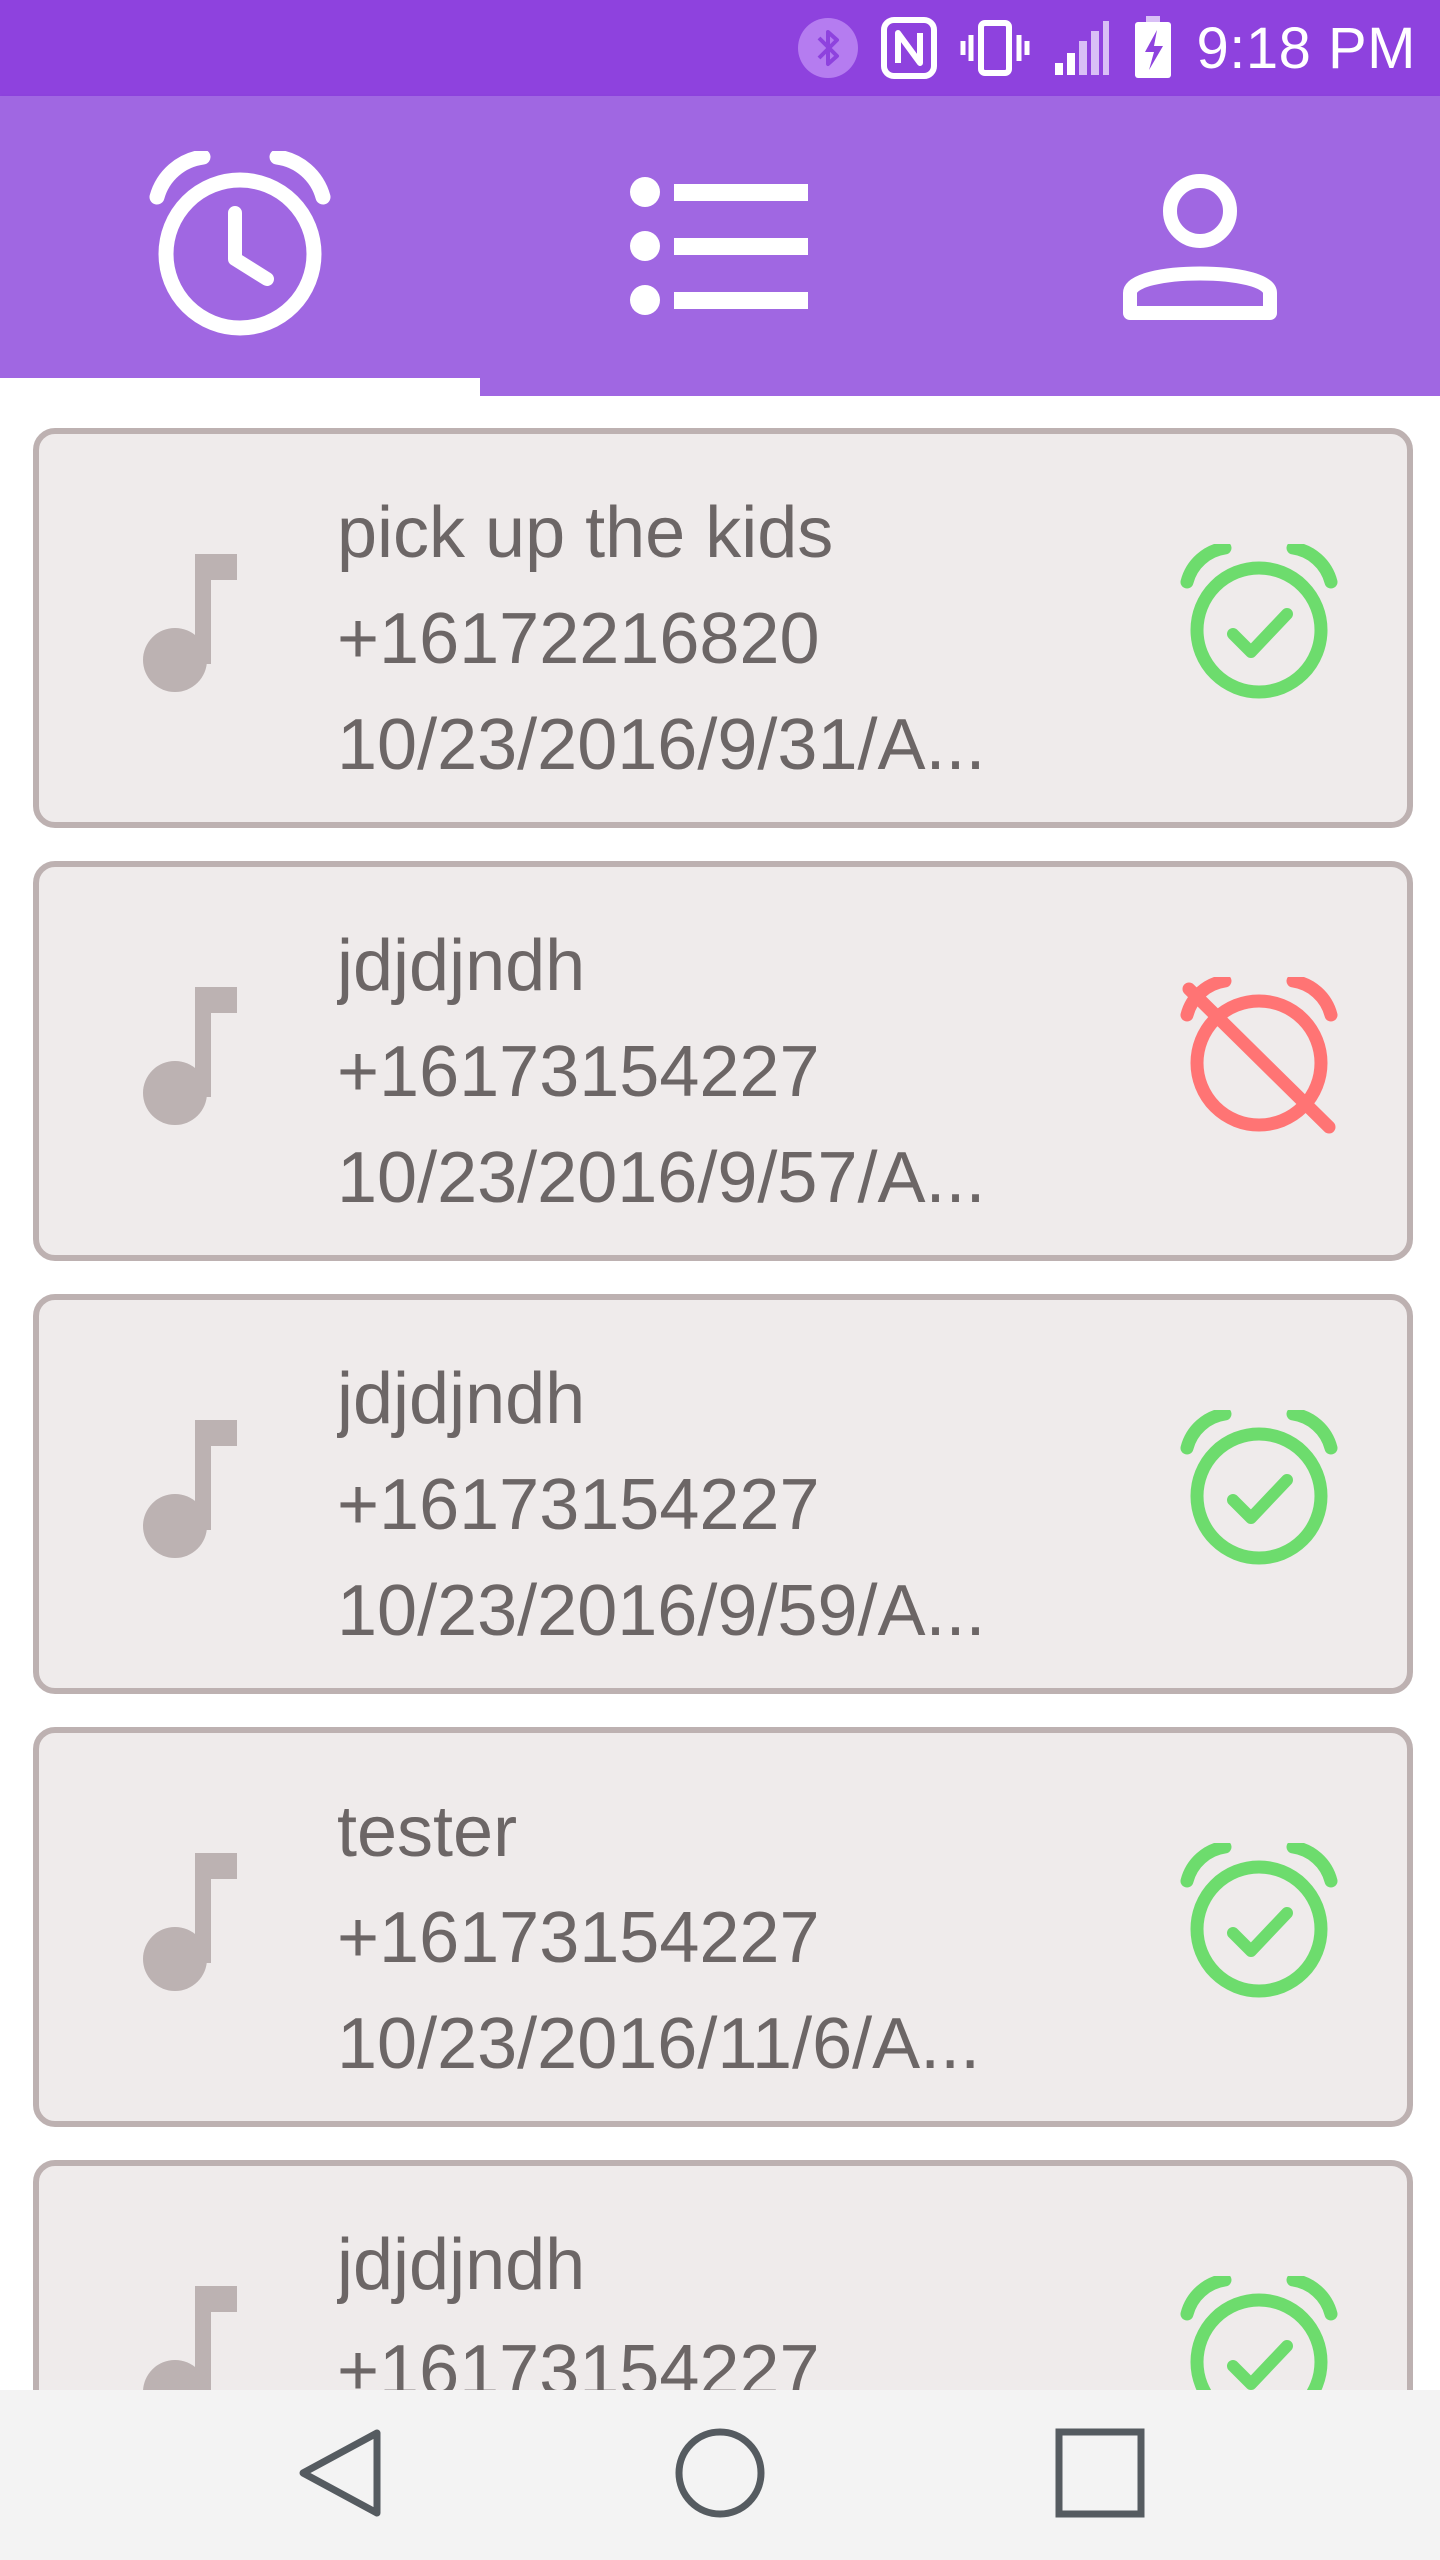 The image size is (1440, 2560). I want to click on recents-button, so click(1100, 2475).